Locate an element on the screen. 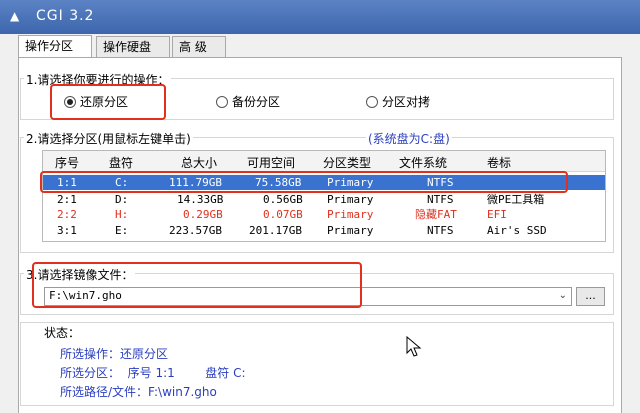  radio-copy: 分区对拷 is located at coordinates (398, 102).